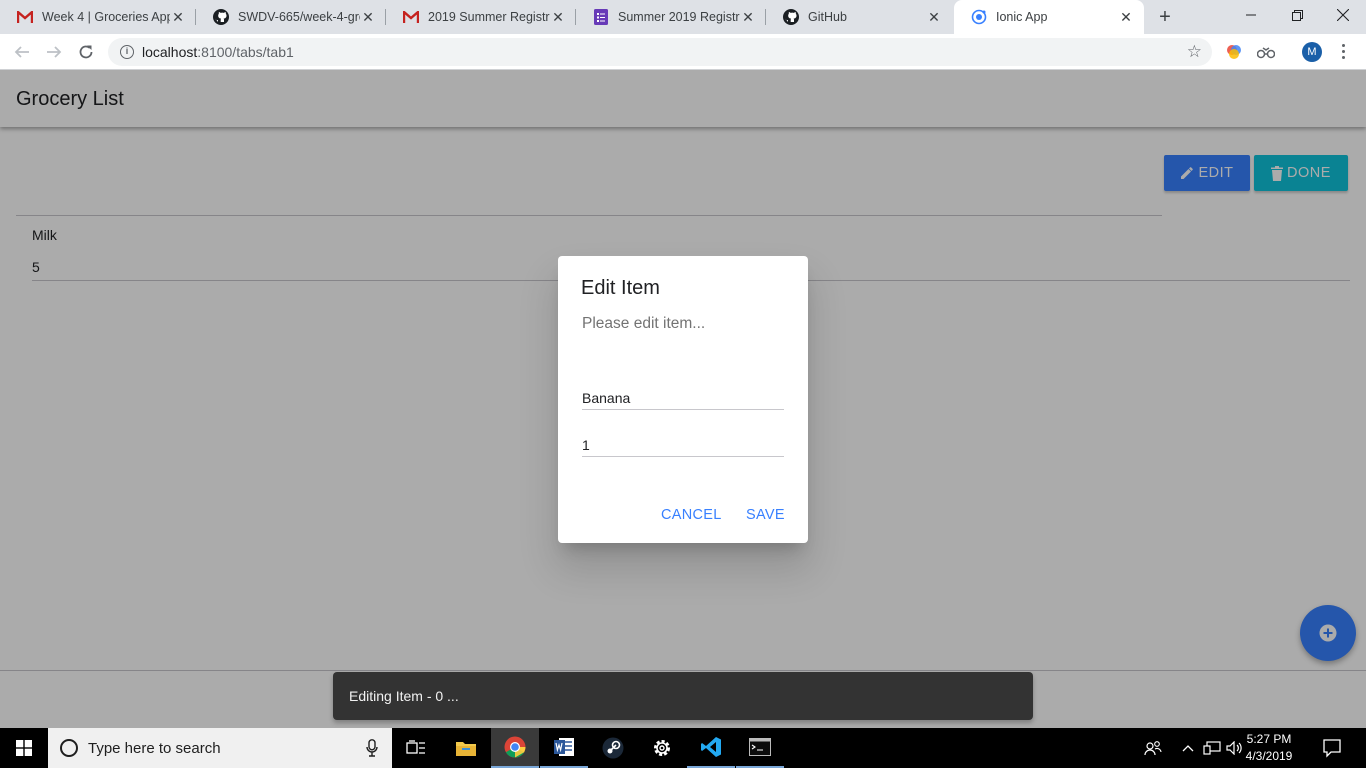 This screenshot has height=768, width=1366. What do you see at coordinates (515, 748) in the screenshot?
I see `chrome-icon` at bounding box center [515, 748].